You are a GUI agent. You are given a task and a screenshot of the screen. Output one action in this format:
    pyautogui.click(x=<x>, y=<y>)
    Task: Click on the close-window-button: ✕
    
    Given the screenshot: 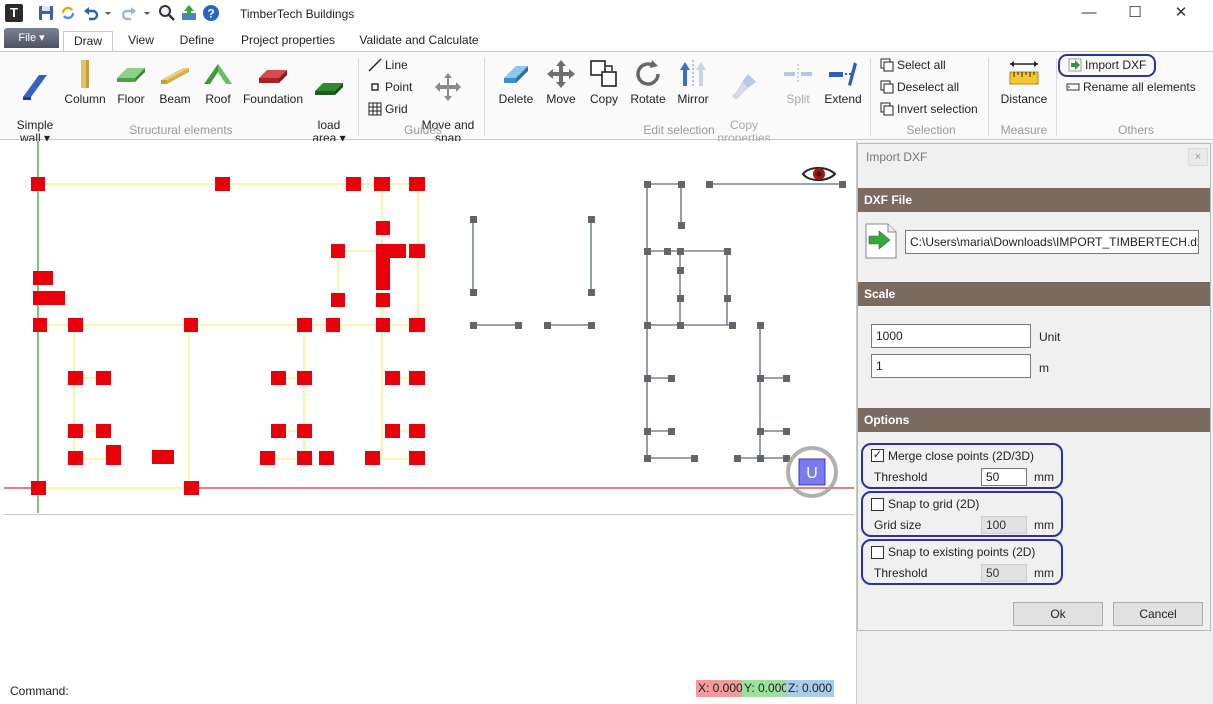 What is the action you would take?
    pyautogui.click(x=1181, y=14)
    